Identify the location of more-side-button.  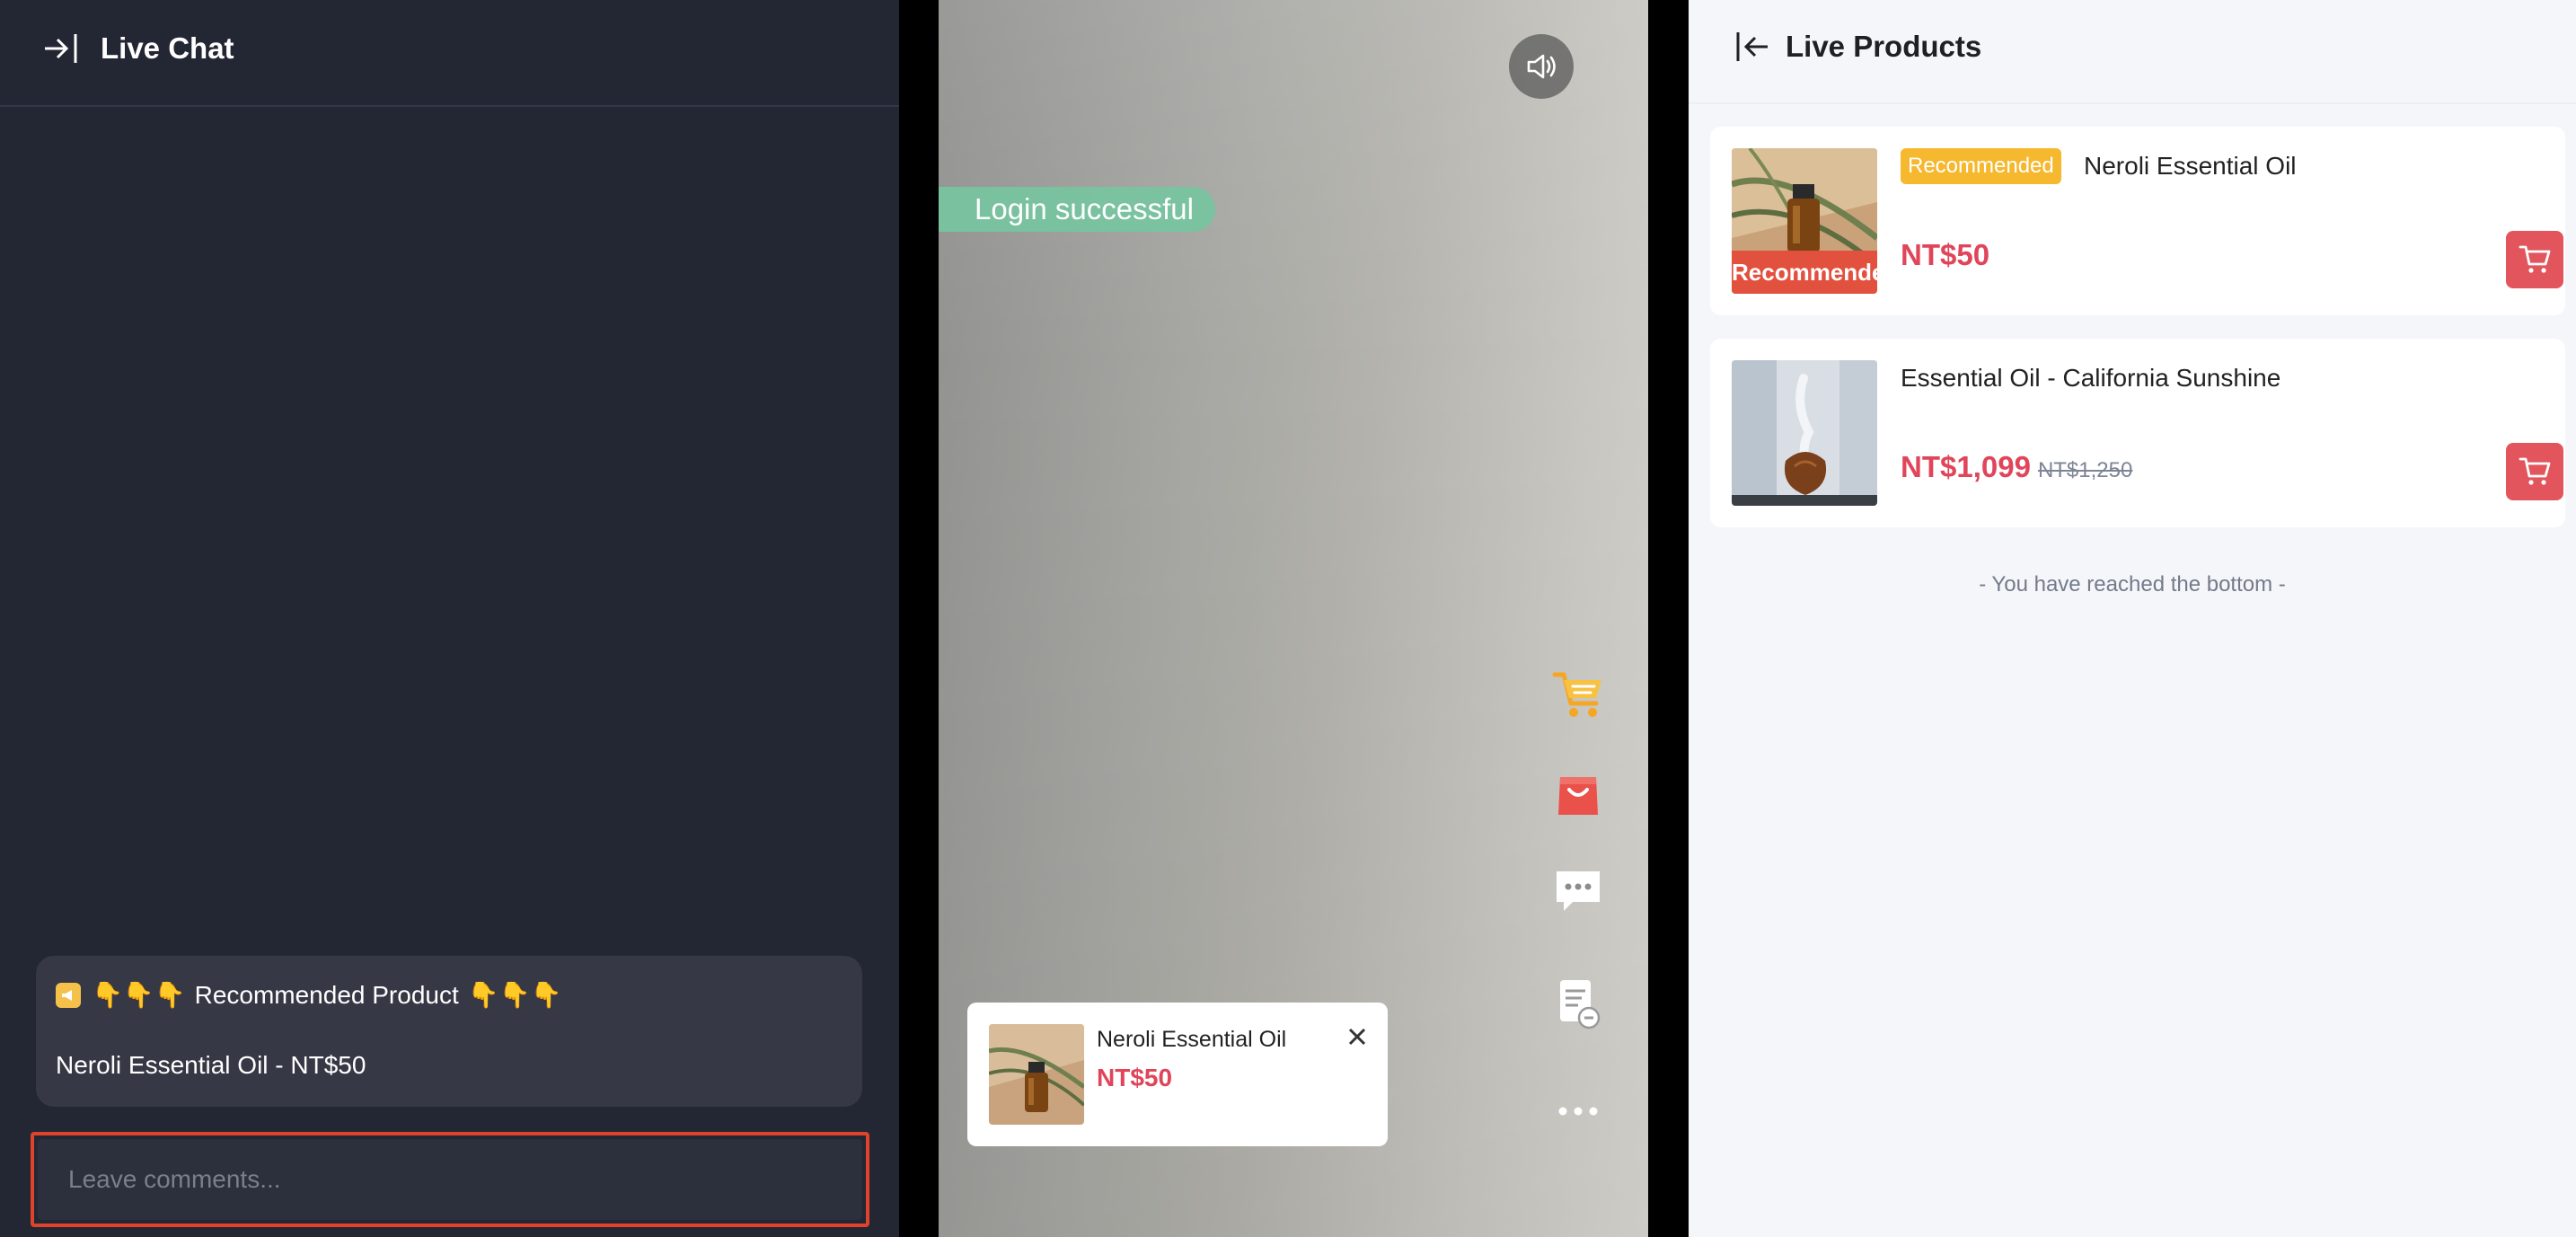
(1578, 1111).